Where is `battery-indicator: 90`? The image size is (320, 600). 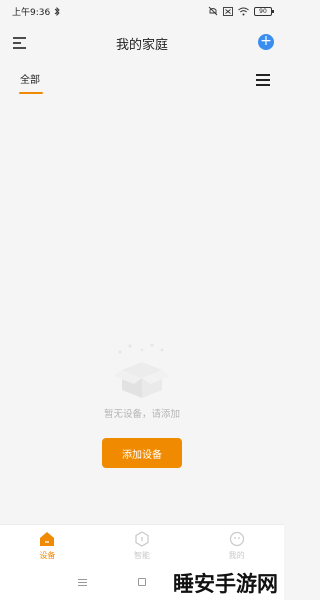
battery-indicator: 90 is located at coordinates (264, 11).